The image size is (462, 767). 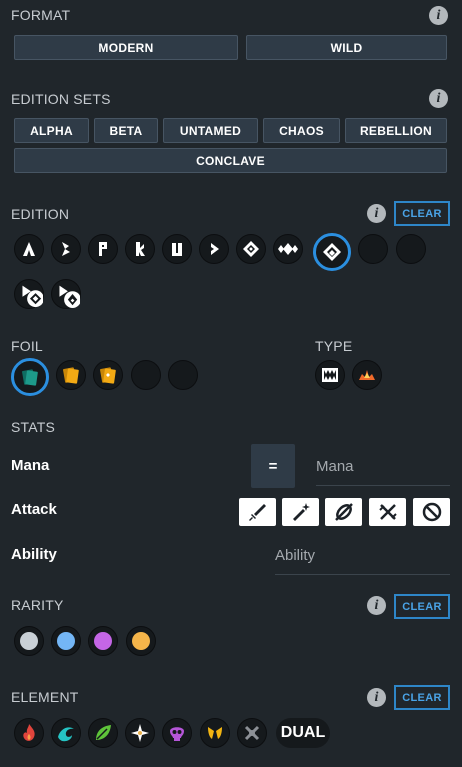 What do you see at coordinates (41, 15) in the screenshot?
I see `format-title: FORMAT` at bounding box center [41, 15].